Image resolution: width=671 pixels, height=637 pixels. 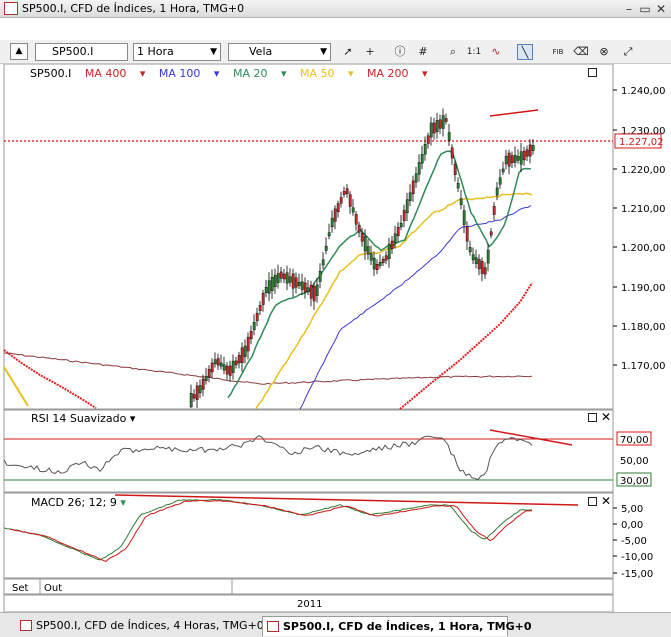 I want to click on symbol-selector: SP500.I, so click(x=81, y=52).